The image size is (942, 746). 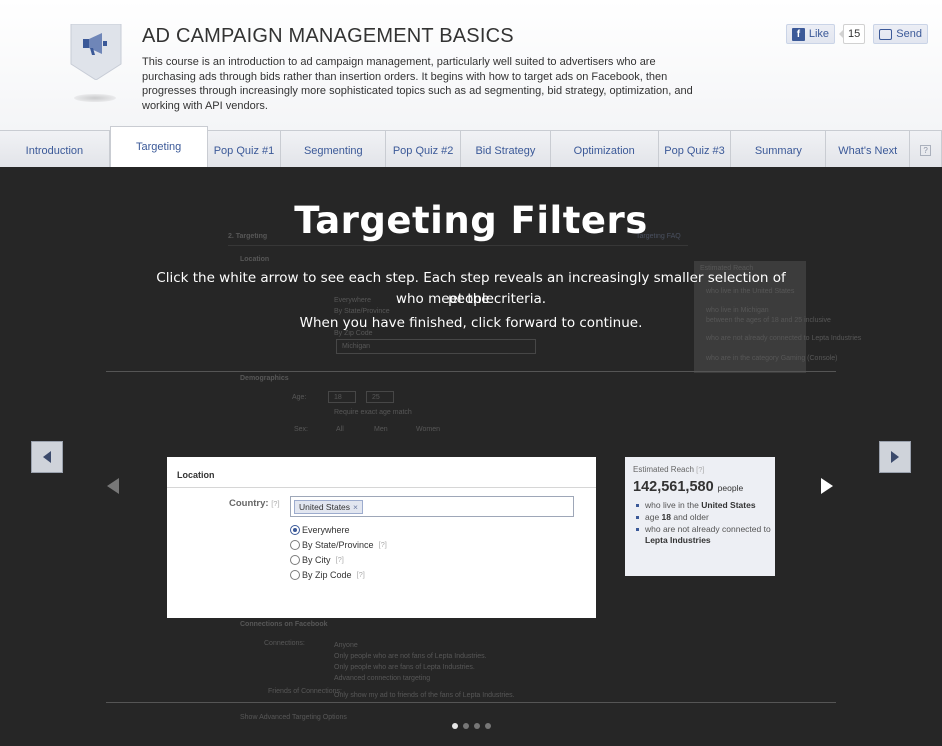 I want to click on tab-bid-strategy: Bid Strategy, so click(x=506, y=149).